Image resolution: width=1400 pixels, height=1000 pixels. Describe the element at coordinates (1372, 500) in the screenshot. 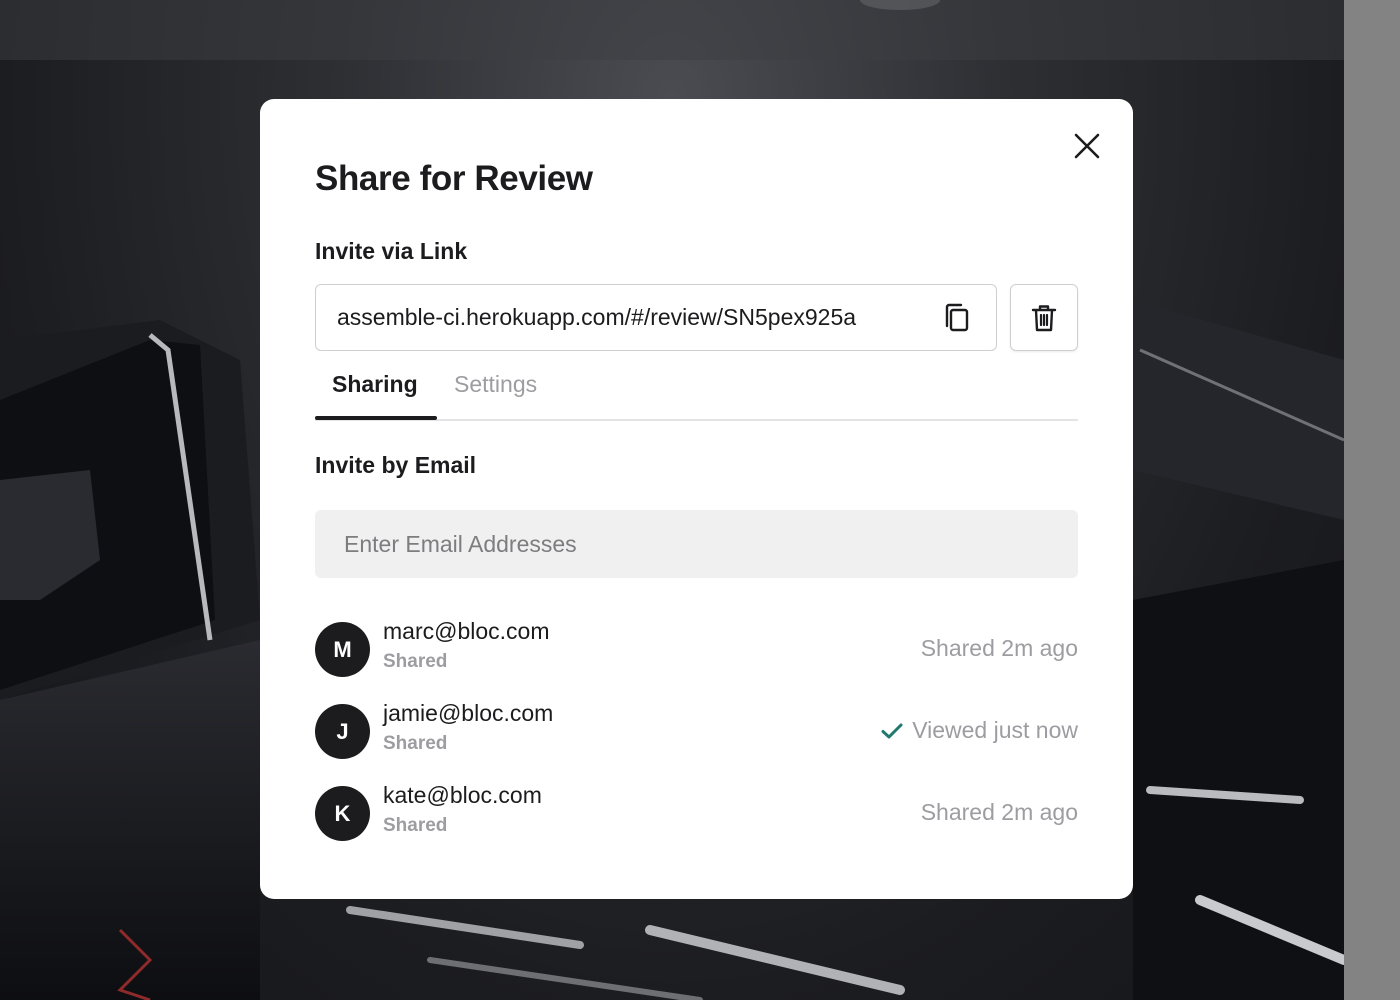

I see `page-scrollbar` at that location.